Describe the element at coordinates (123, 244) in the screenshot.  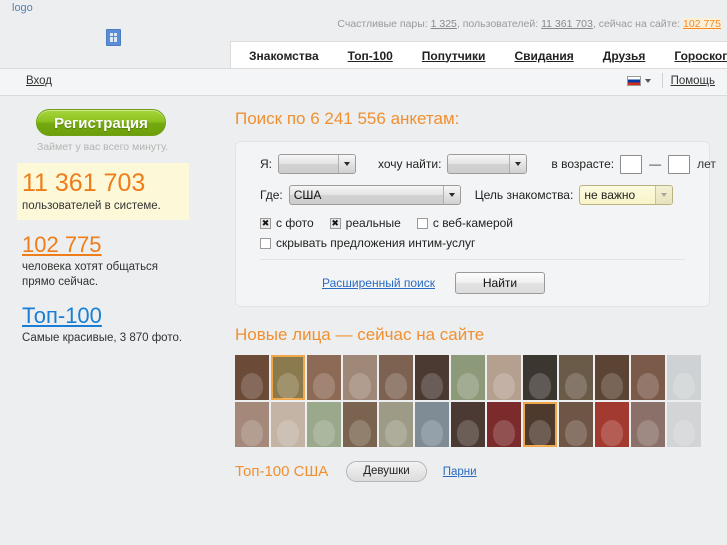
I see `online-count-link: 102 775` at that location.